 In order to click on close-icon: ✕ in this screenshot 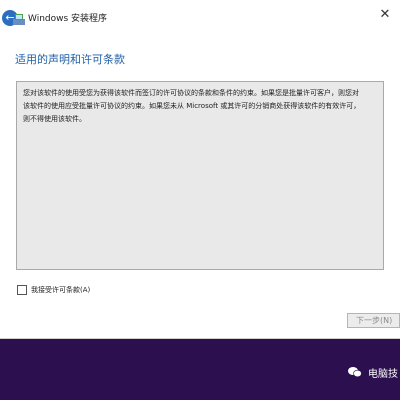, I will do `click(385, 15)`.